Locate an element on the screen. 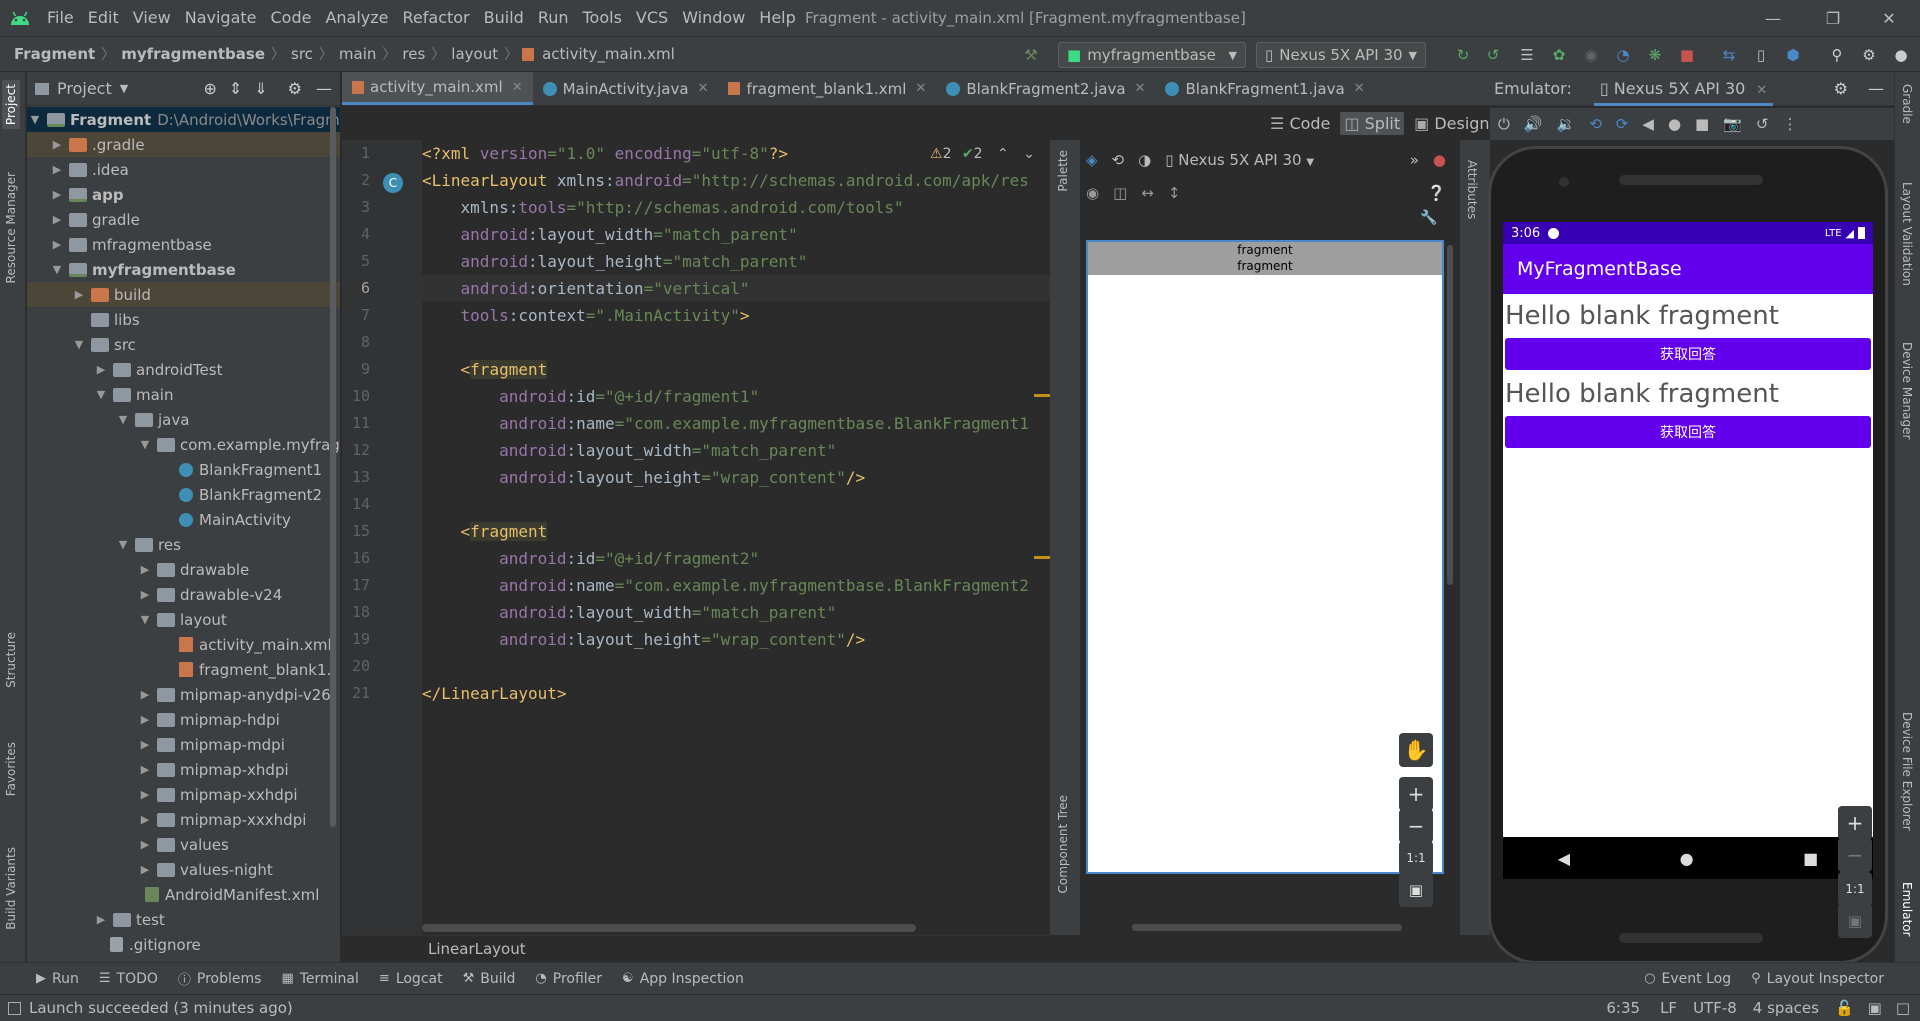  tab-mainactivity-java: MainActivity.java ✕ is located at coordinates (626, 88).